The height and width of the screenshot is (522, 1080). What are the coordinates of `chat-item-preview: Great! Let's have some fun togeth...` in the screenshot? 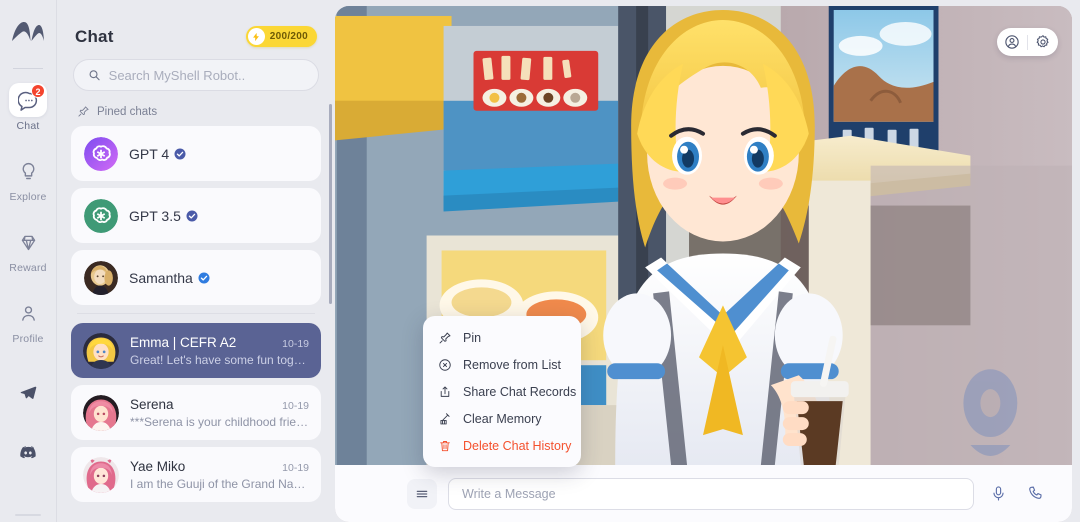 It's located at (219, 359).